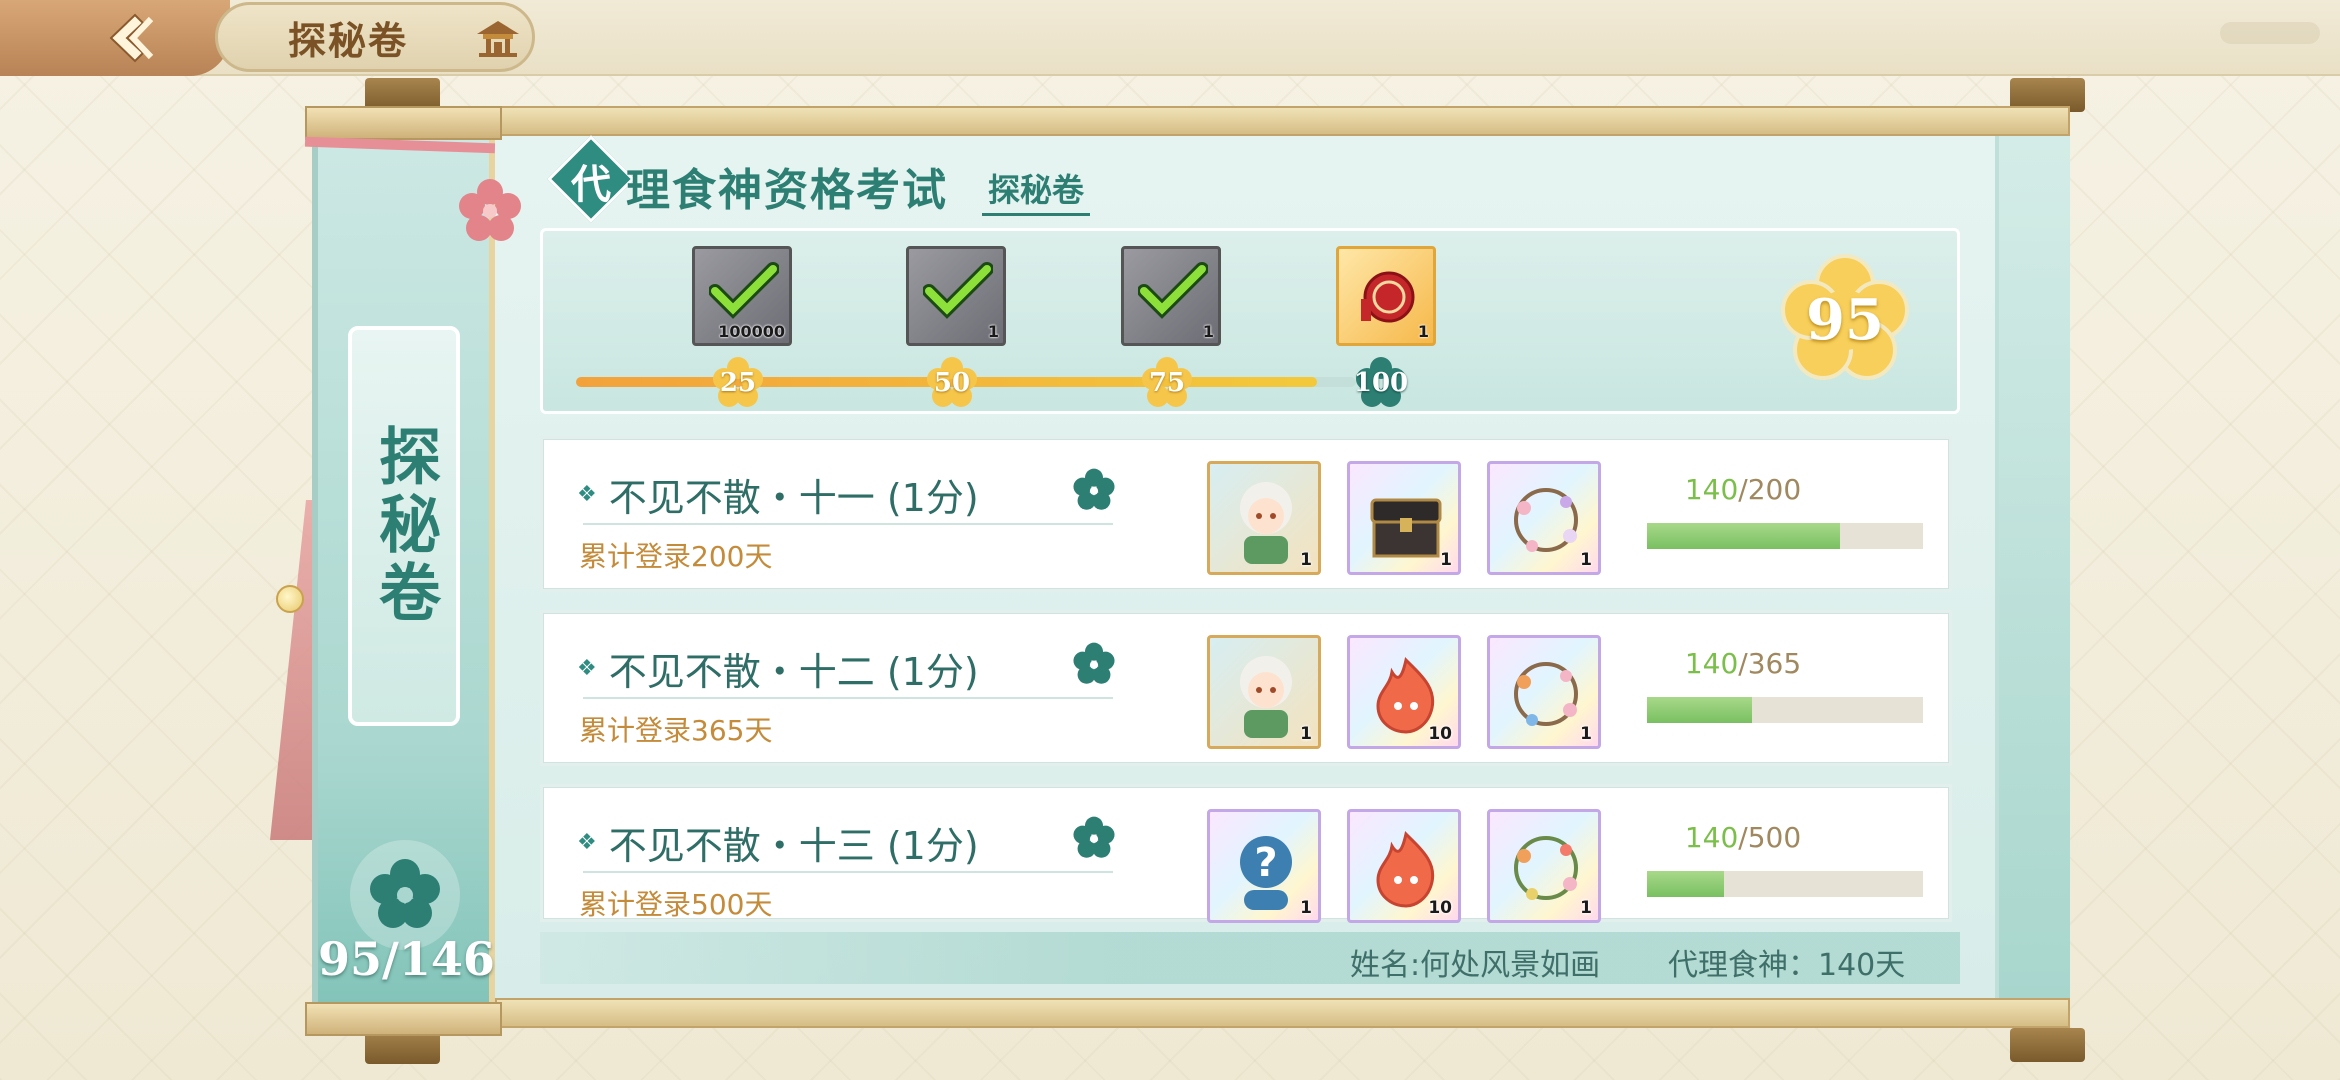 The image size is (2340, 1080). Describe the element at coordinates (290, 599) in the screenshot. I see `bead-decoration` at that location.